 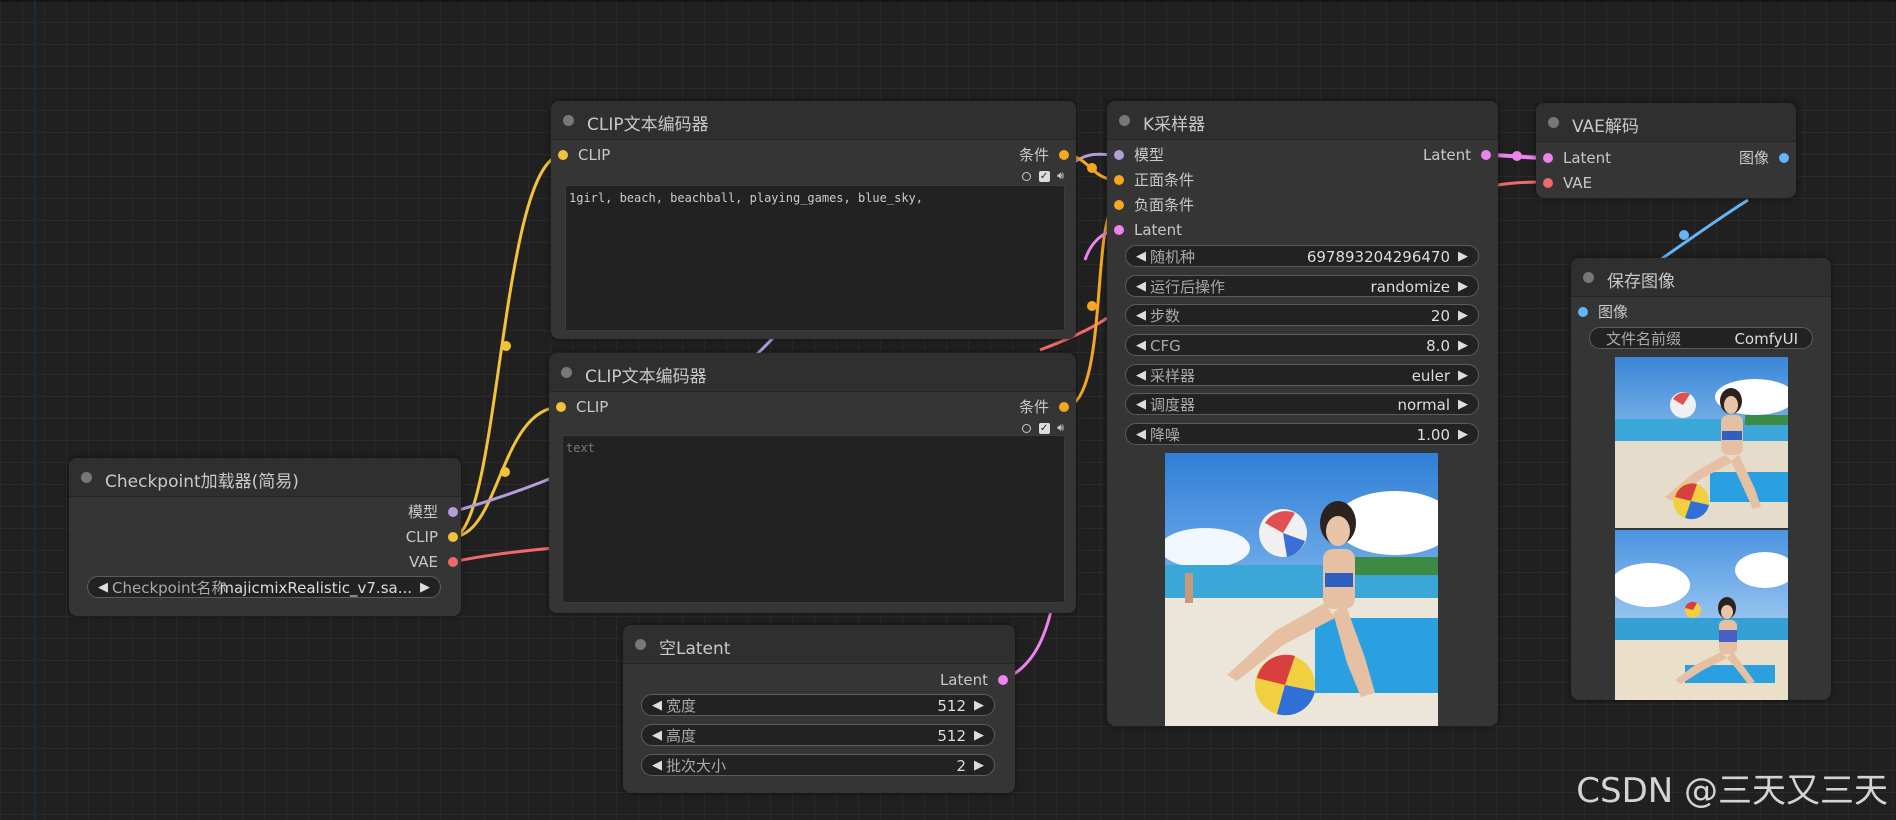 I want to click on clip-text-encoder-negative-node: CLIP文本编码器 CLIP 条件 ✓ 🔊︎ text, so click(x=812, y=483).